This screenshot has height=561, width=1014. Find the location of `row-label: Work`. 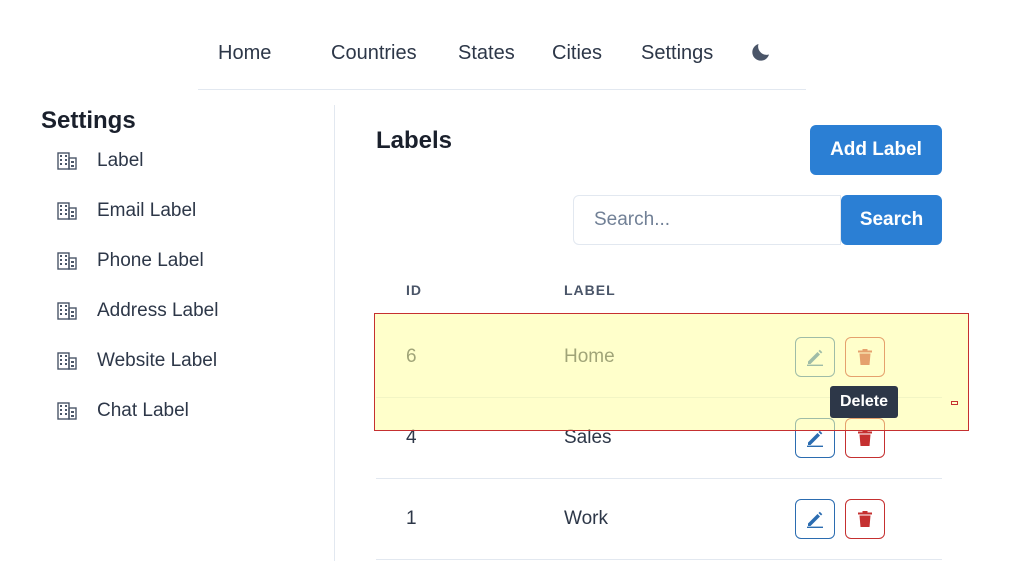

row-label: Work is located at coordinates (586, 518).